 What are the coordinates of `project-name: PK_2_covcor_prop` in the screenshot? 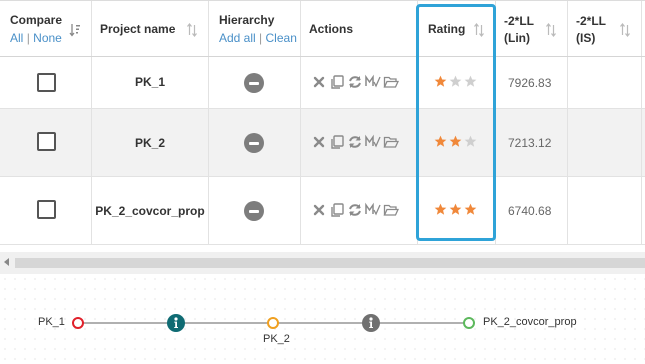 It's located at (150, 211).